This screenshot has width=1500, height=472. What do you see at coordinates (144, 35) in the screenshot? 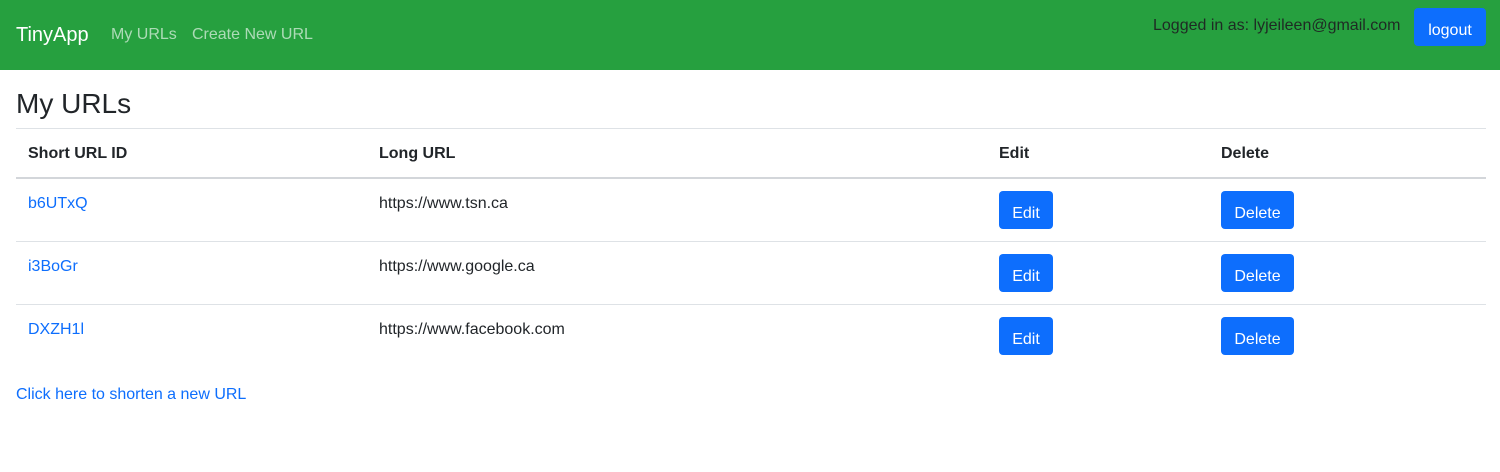
I see `nav-link-my-urls: My URLs` at bounding box center [144, 35].